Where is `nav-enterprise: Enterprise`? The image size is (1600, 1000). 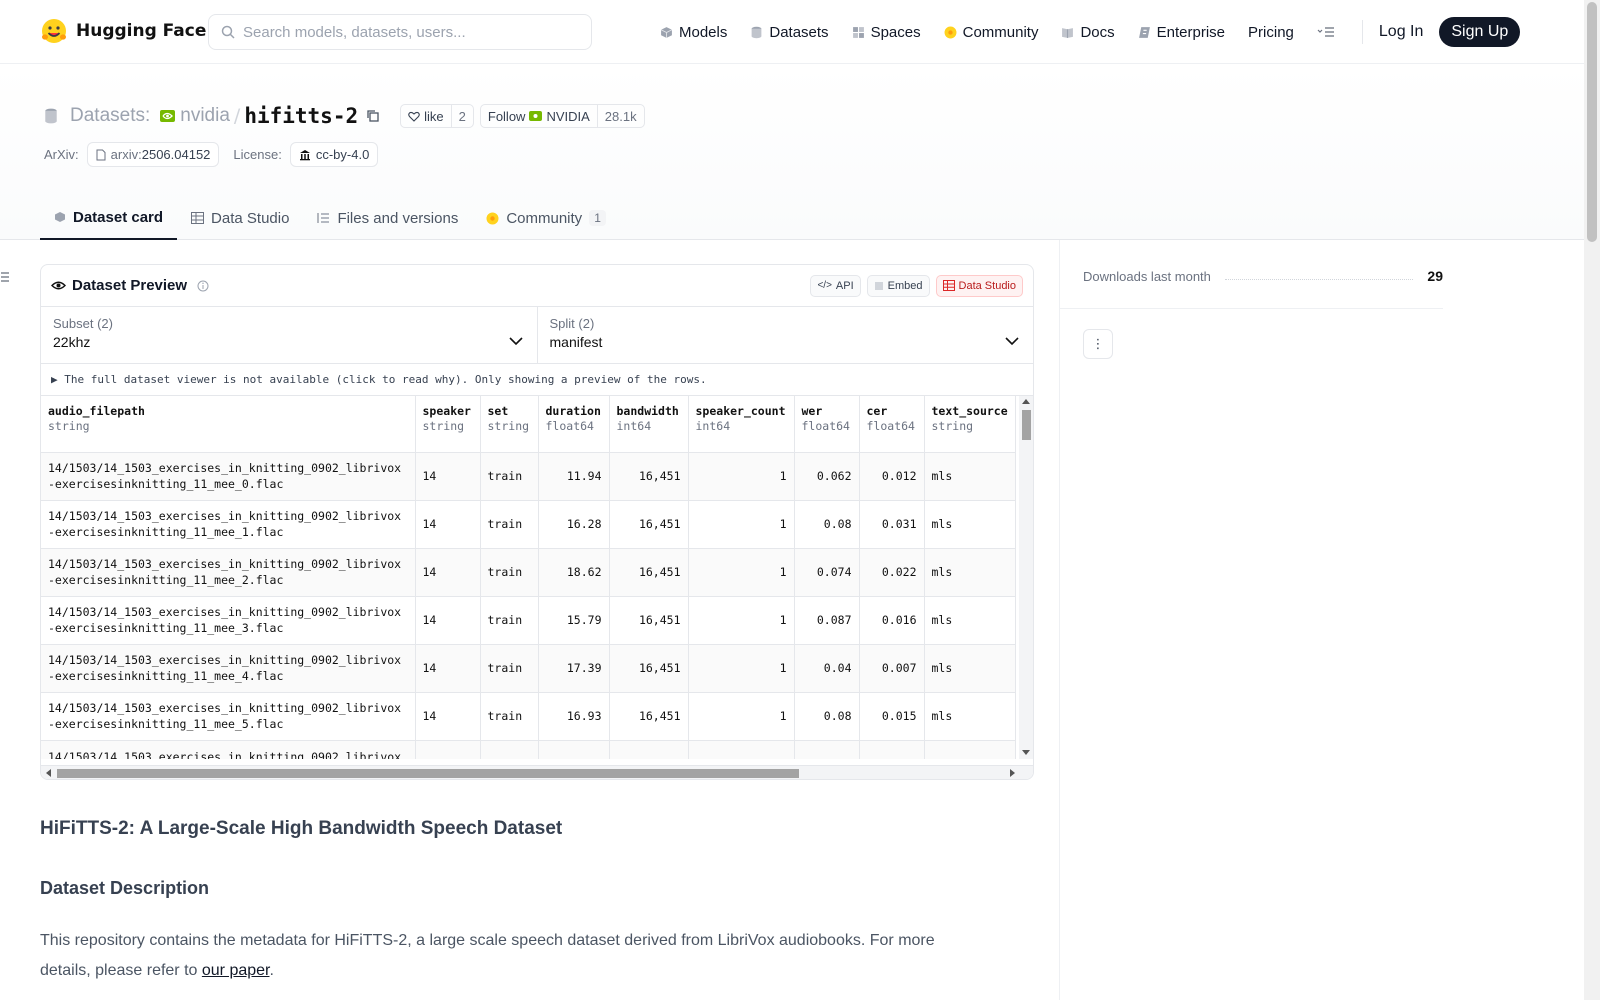
nav-enterprise: Enterprise is located at coordinates (1181, 32).